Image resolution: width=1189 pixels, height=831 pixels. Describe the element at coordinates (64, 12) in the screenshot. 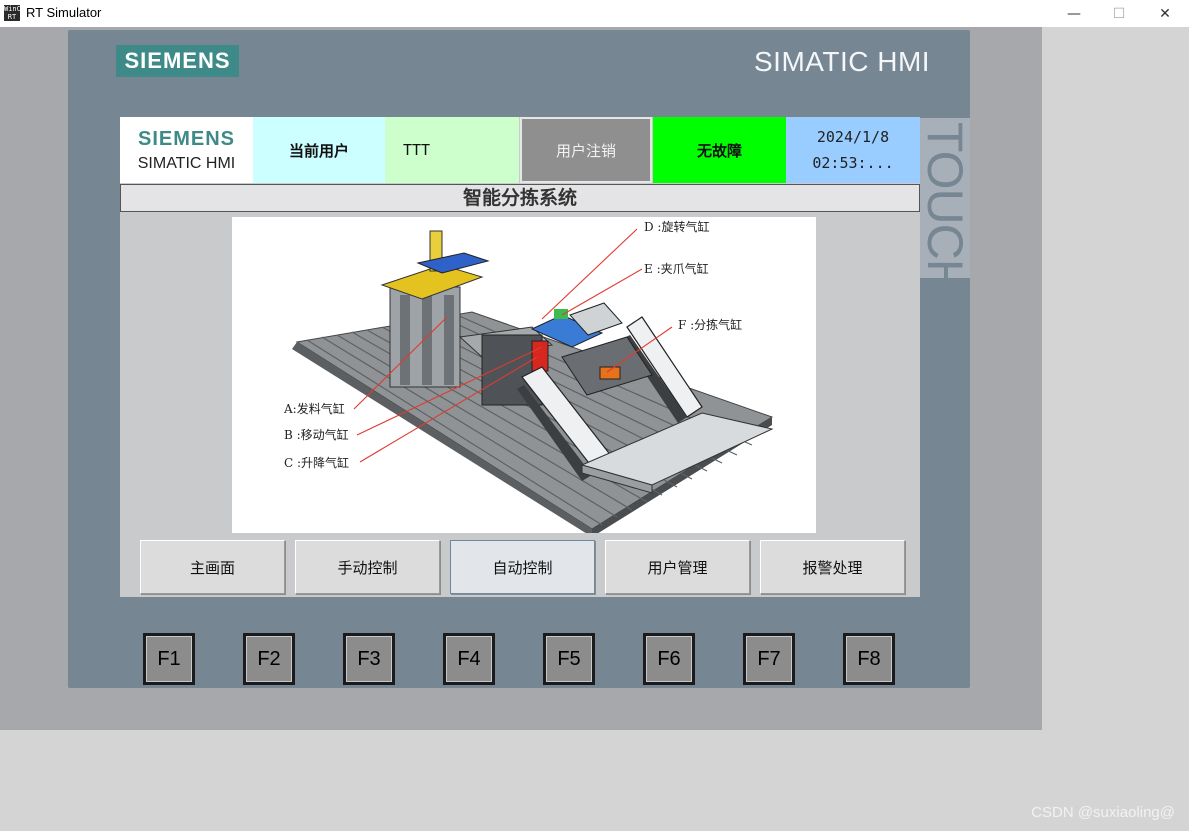

I see `window-title: RT Simulator` at that location.